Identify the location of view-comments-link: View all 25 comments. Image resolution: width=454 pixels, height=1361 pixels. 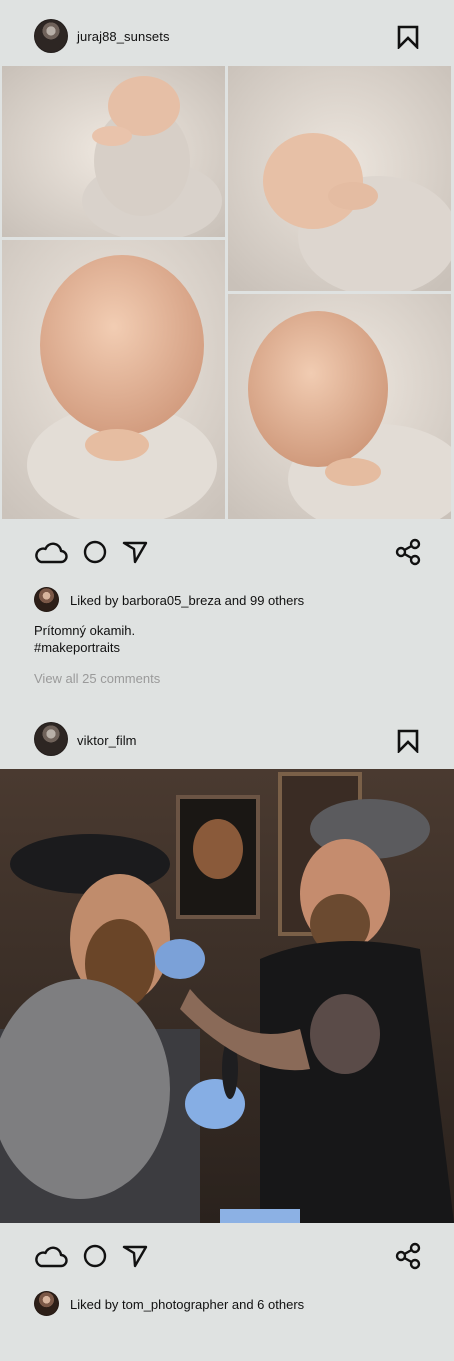
(97, 679).